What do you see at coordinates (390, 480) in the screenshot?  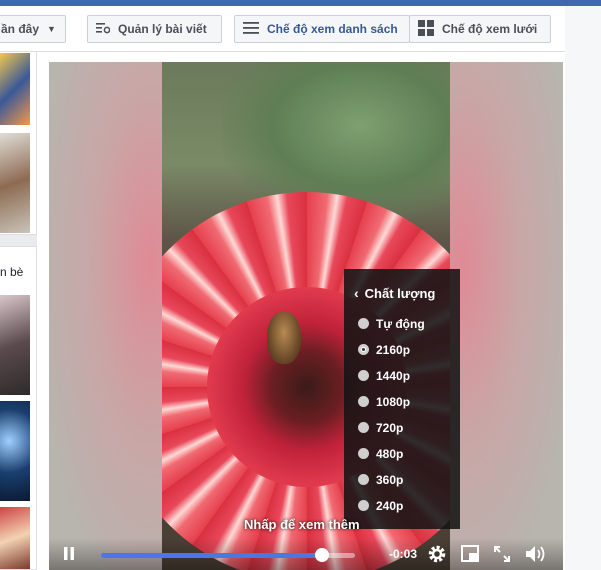 I see `quality-option-label: 360p` at bounding box center [390, 480].